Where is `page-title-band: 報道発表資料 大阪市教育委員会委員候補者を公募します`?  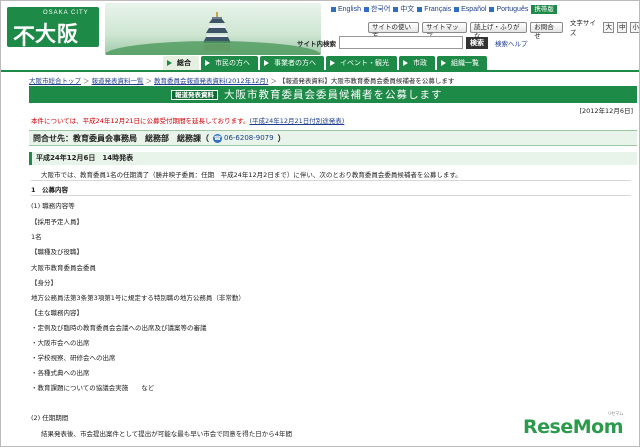
page-title-band: 報道発表資料 大阪市教育委員会委員候補者を公募します is located at coordinates (333, 94).